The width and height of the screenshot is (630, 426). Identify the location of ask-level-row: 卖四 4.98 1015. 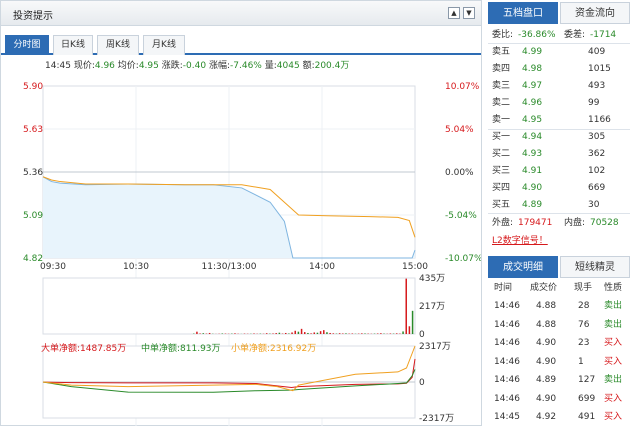
(558, 69).